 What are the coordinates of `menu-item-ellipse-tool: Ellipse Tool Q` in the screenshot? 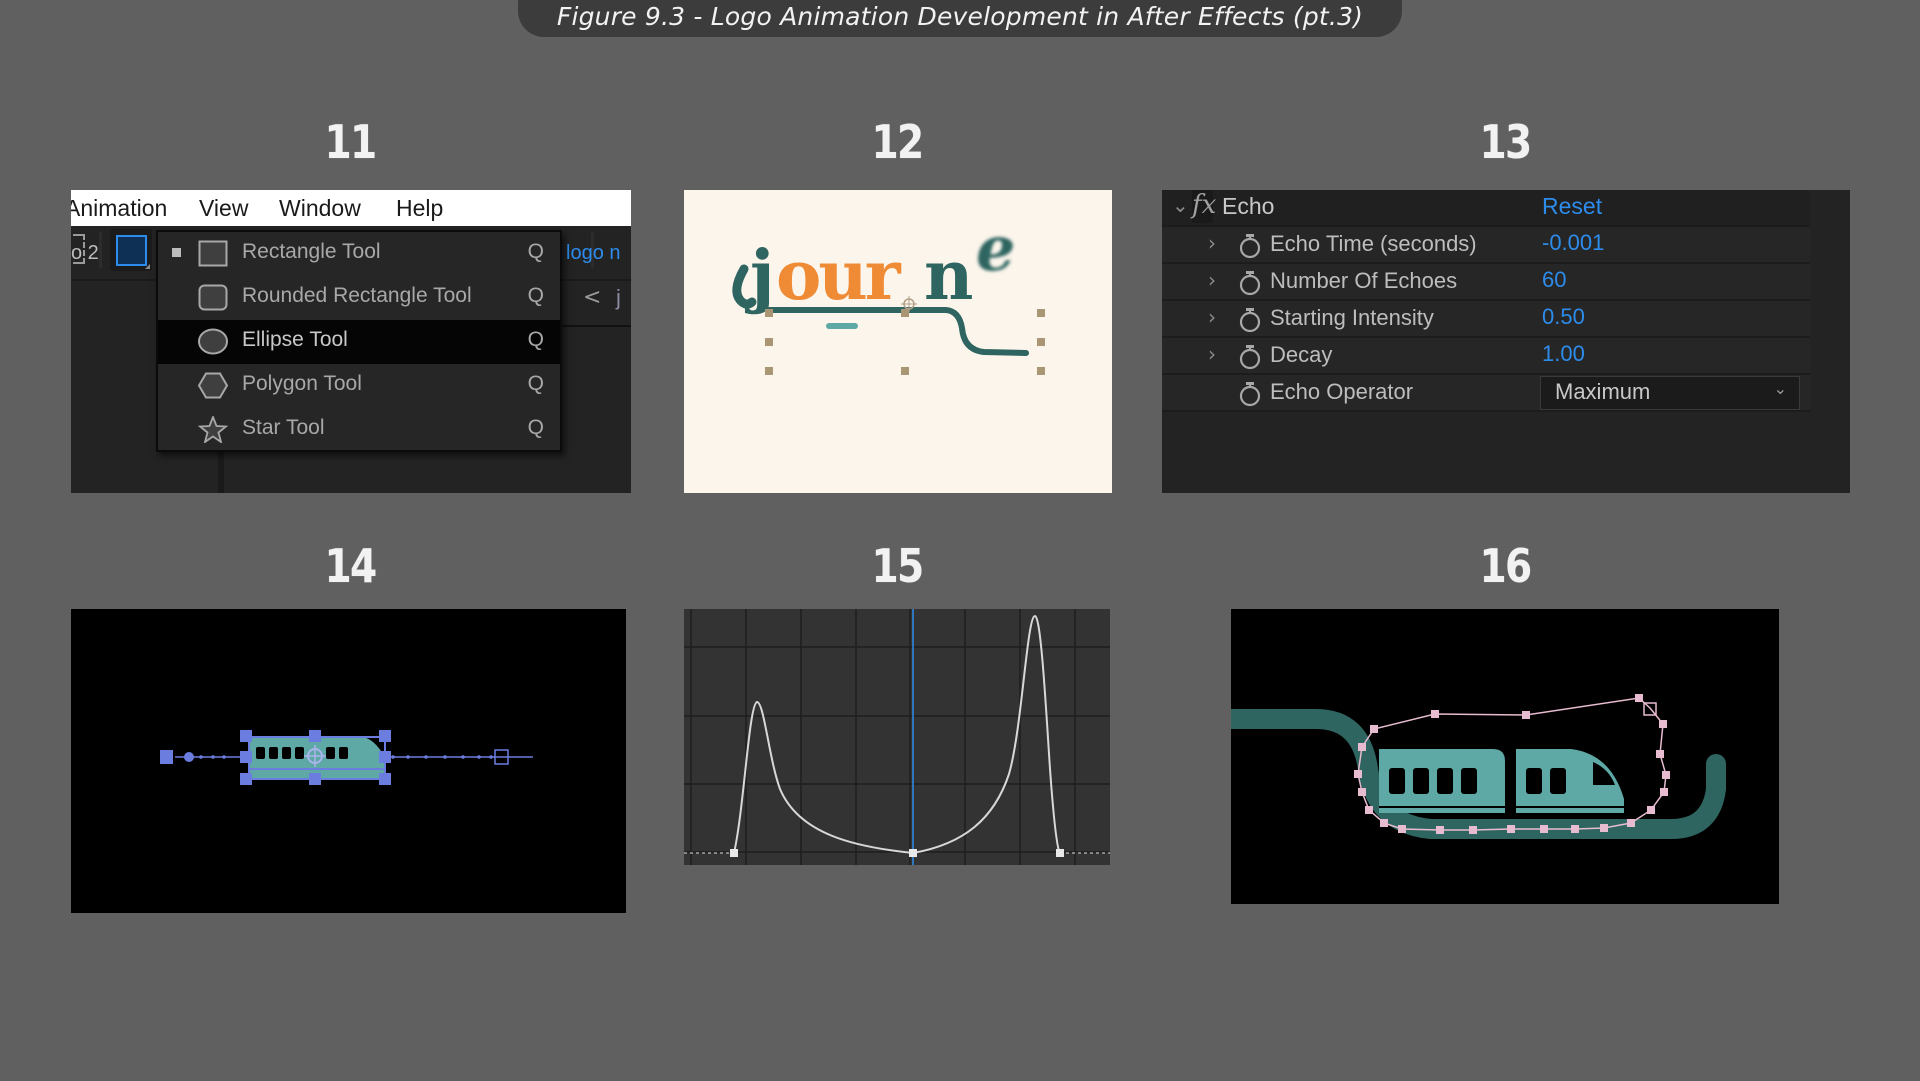 It's located at (359, 342).